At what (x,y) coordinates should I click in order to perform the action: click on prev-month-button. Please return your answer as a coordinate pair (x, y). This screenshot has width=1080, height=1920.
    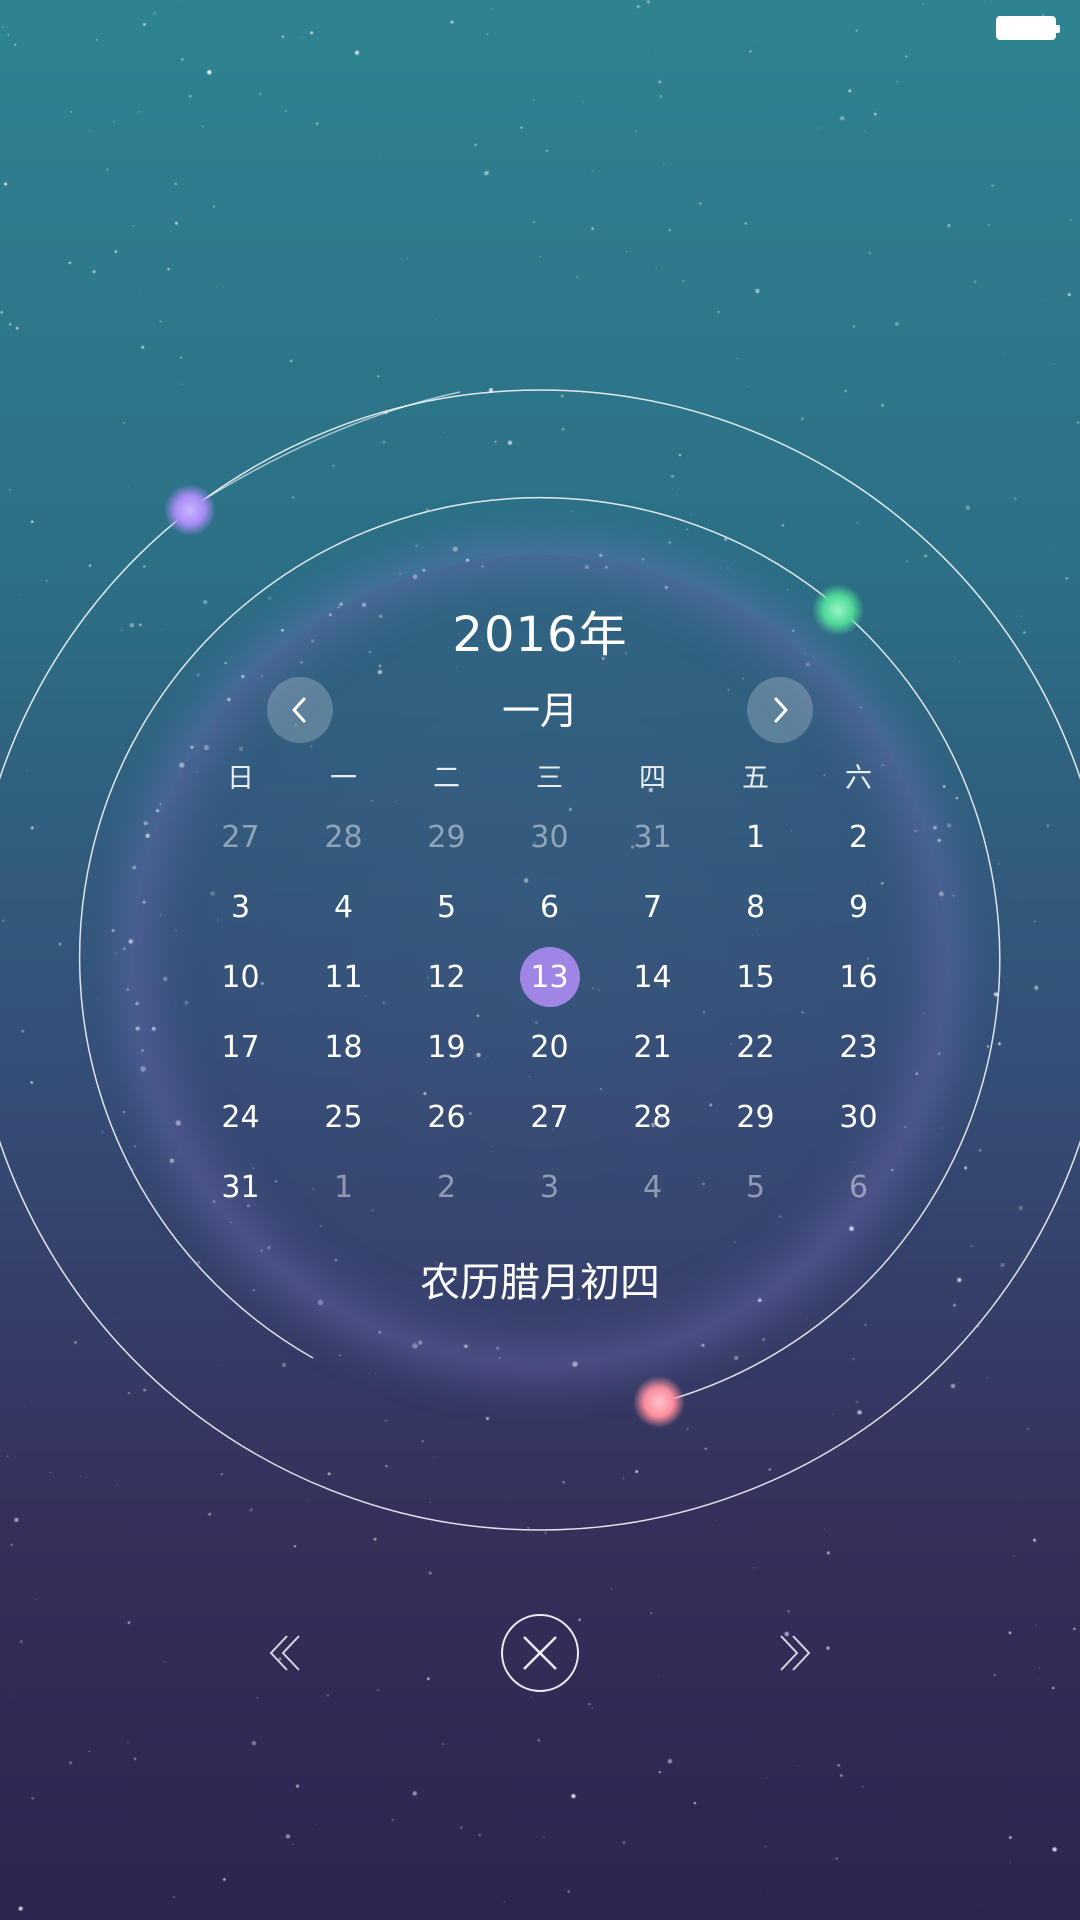
    Looking at the image, I should click on (300, 710).